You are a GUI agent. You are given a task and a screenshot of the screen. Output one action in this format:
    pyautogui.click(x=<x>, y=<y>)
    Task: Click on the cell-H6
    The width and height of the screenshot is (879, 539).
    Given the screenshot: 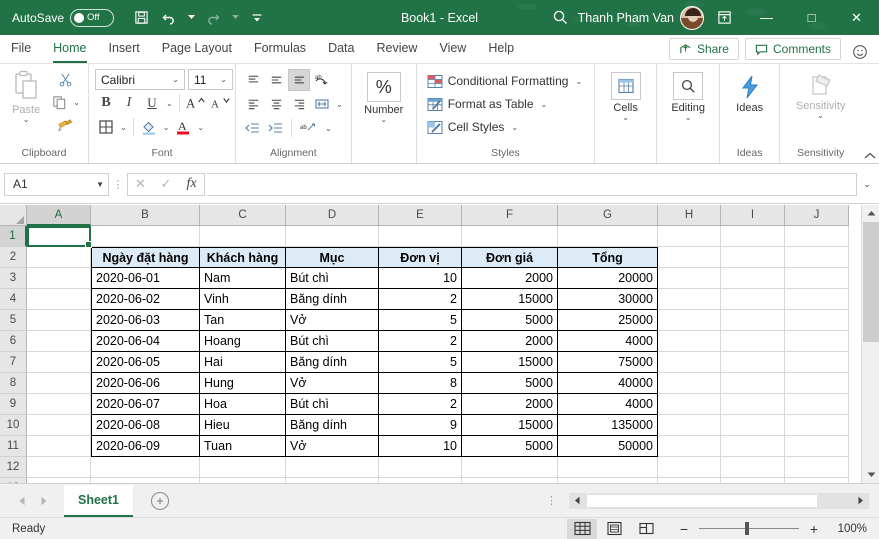 What is the action you would take?
    pyautogui.click(x=689, y=341)
    